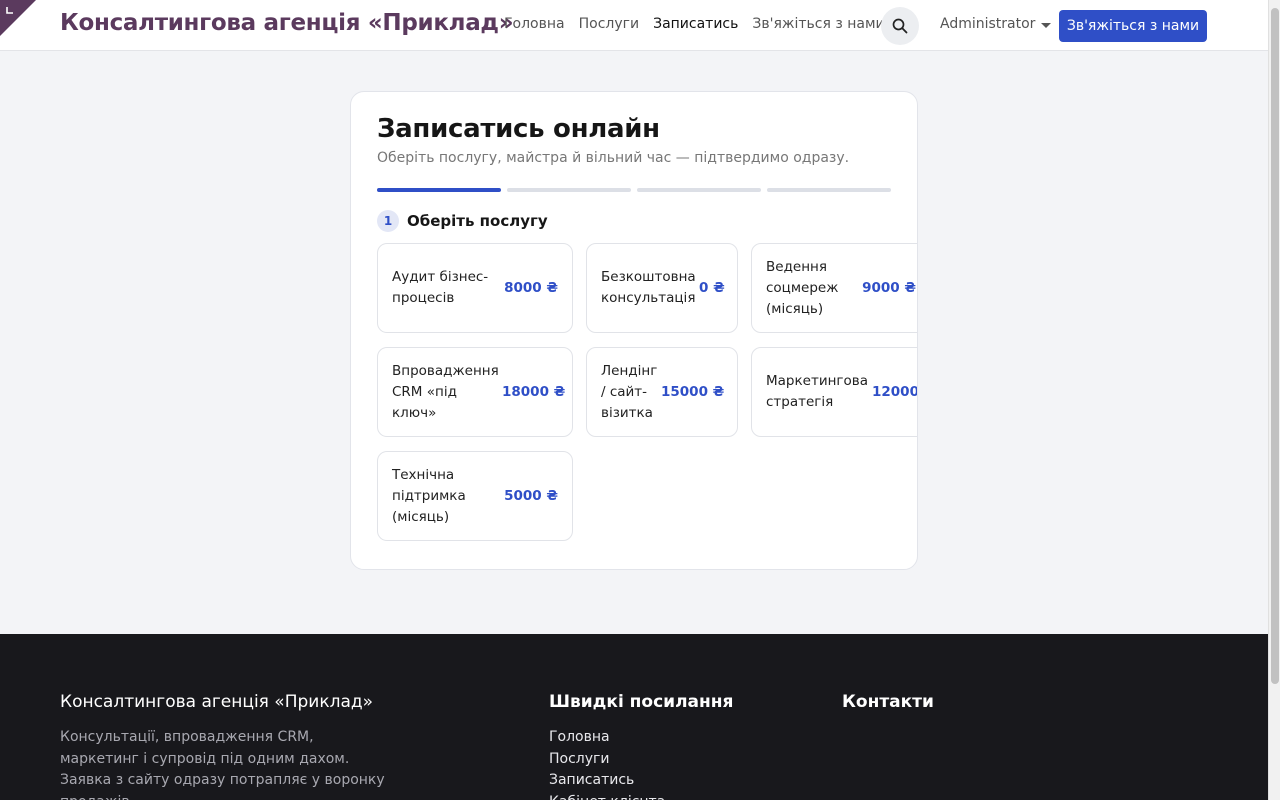  I want to click on service-card: Ведення соцмереж (місяць) 9000 ₴, so click(834, 288).